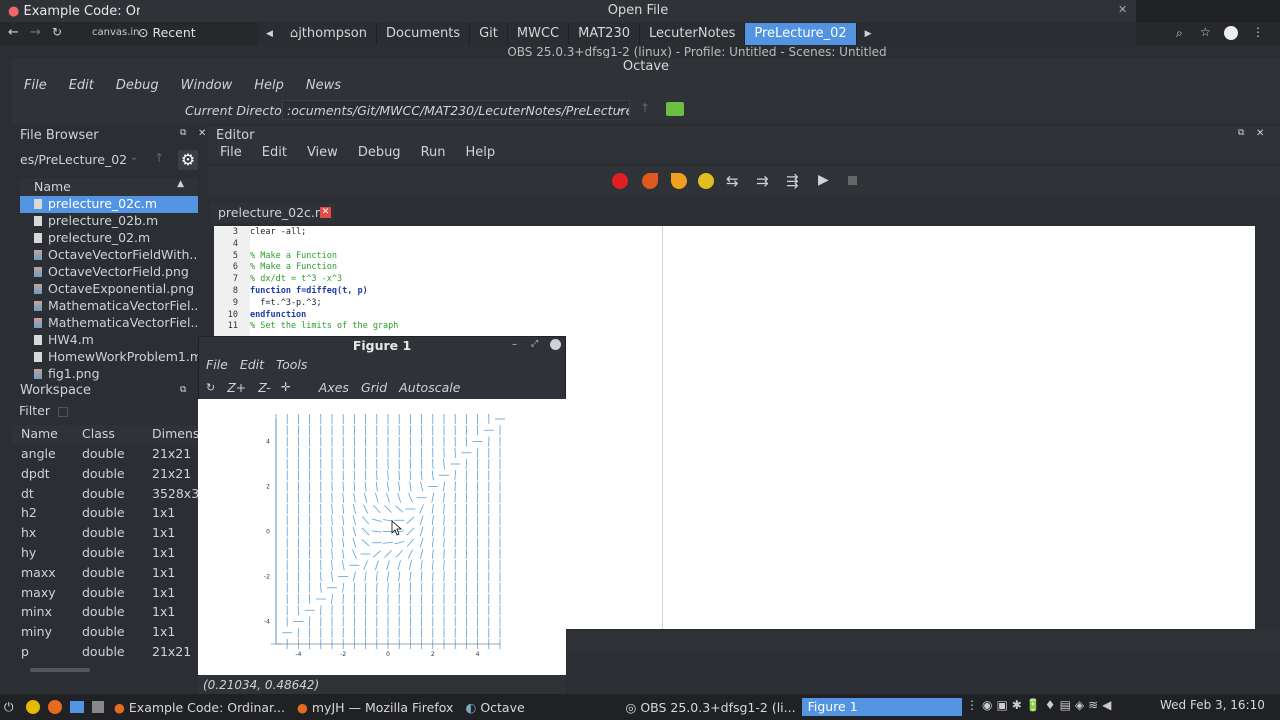  What do you see at coordinates (109, 238) in the screenshot?
I see `file-item: prelecture_02.m` at bounding box center [109, 238].